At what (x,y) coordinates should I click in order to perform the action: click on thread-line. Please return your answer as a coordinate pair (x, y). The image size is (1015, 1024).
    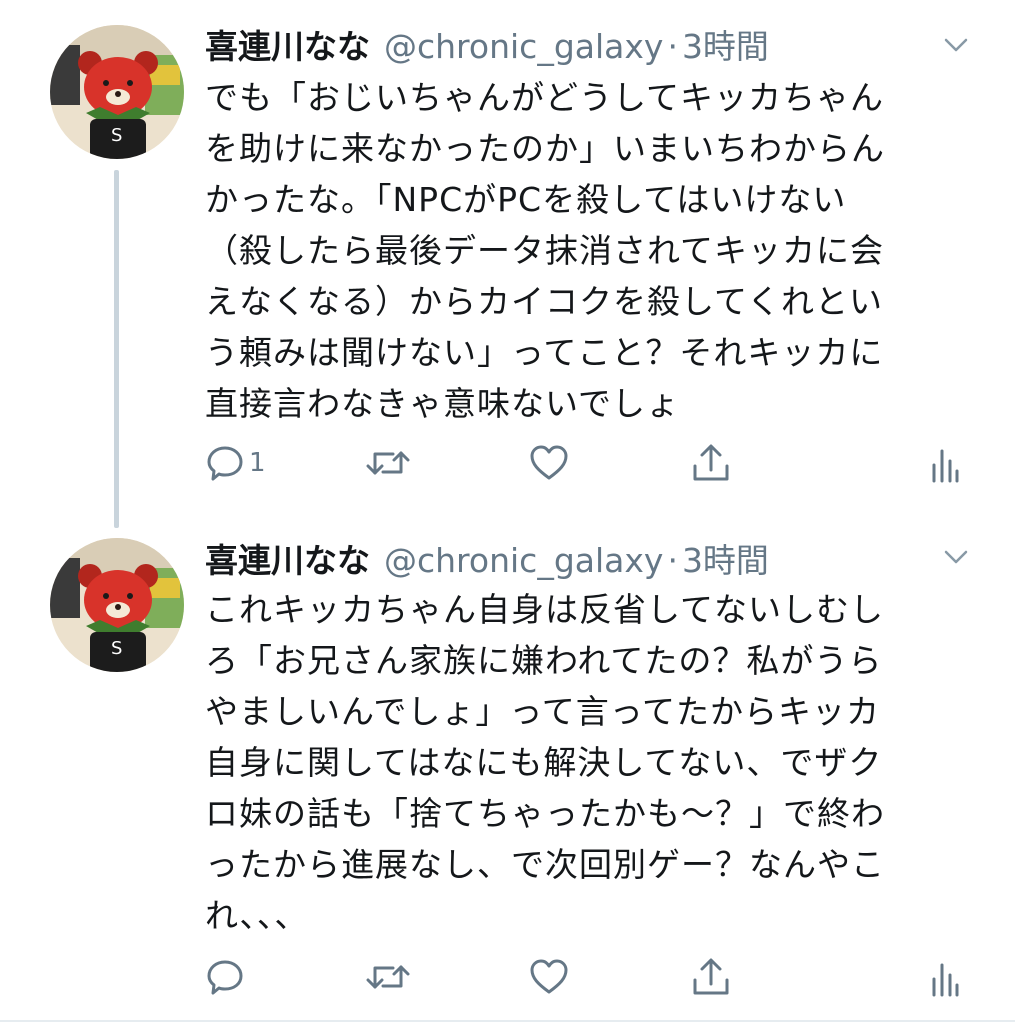
    Looking at the image, I should click on (116, 349).